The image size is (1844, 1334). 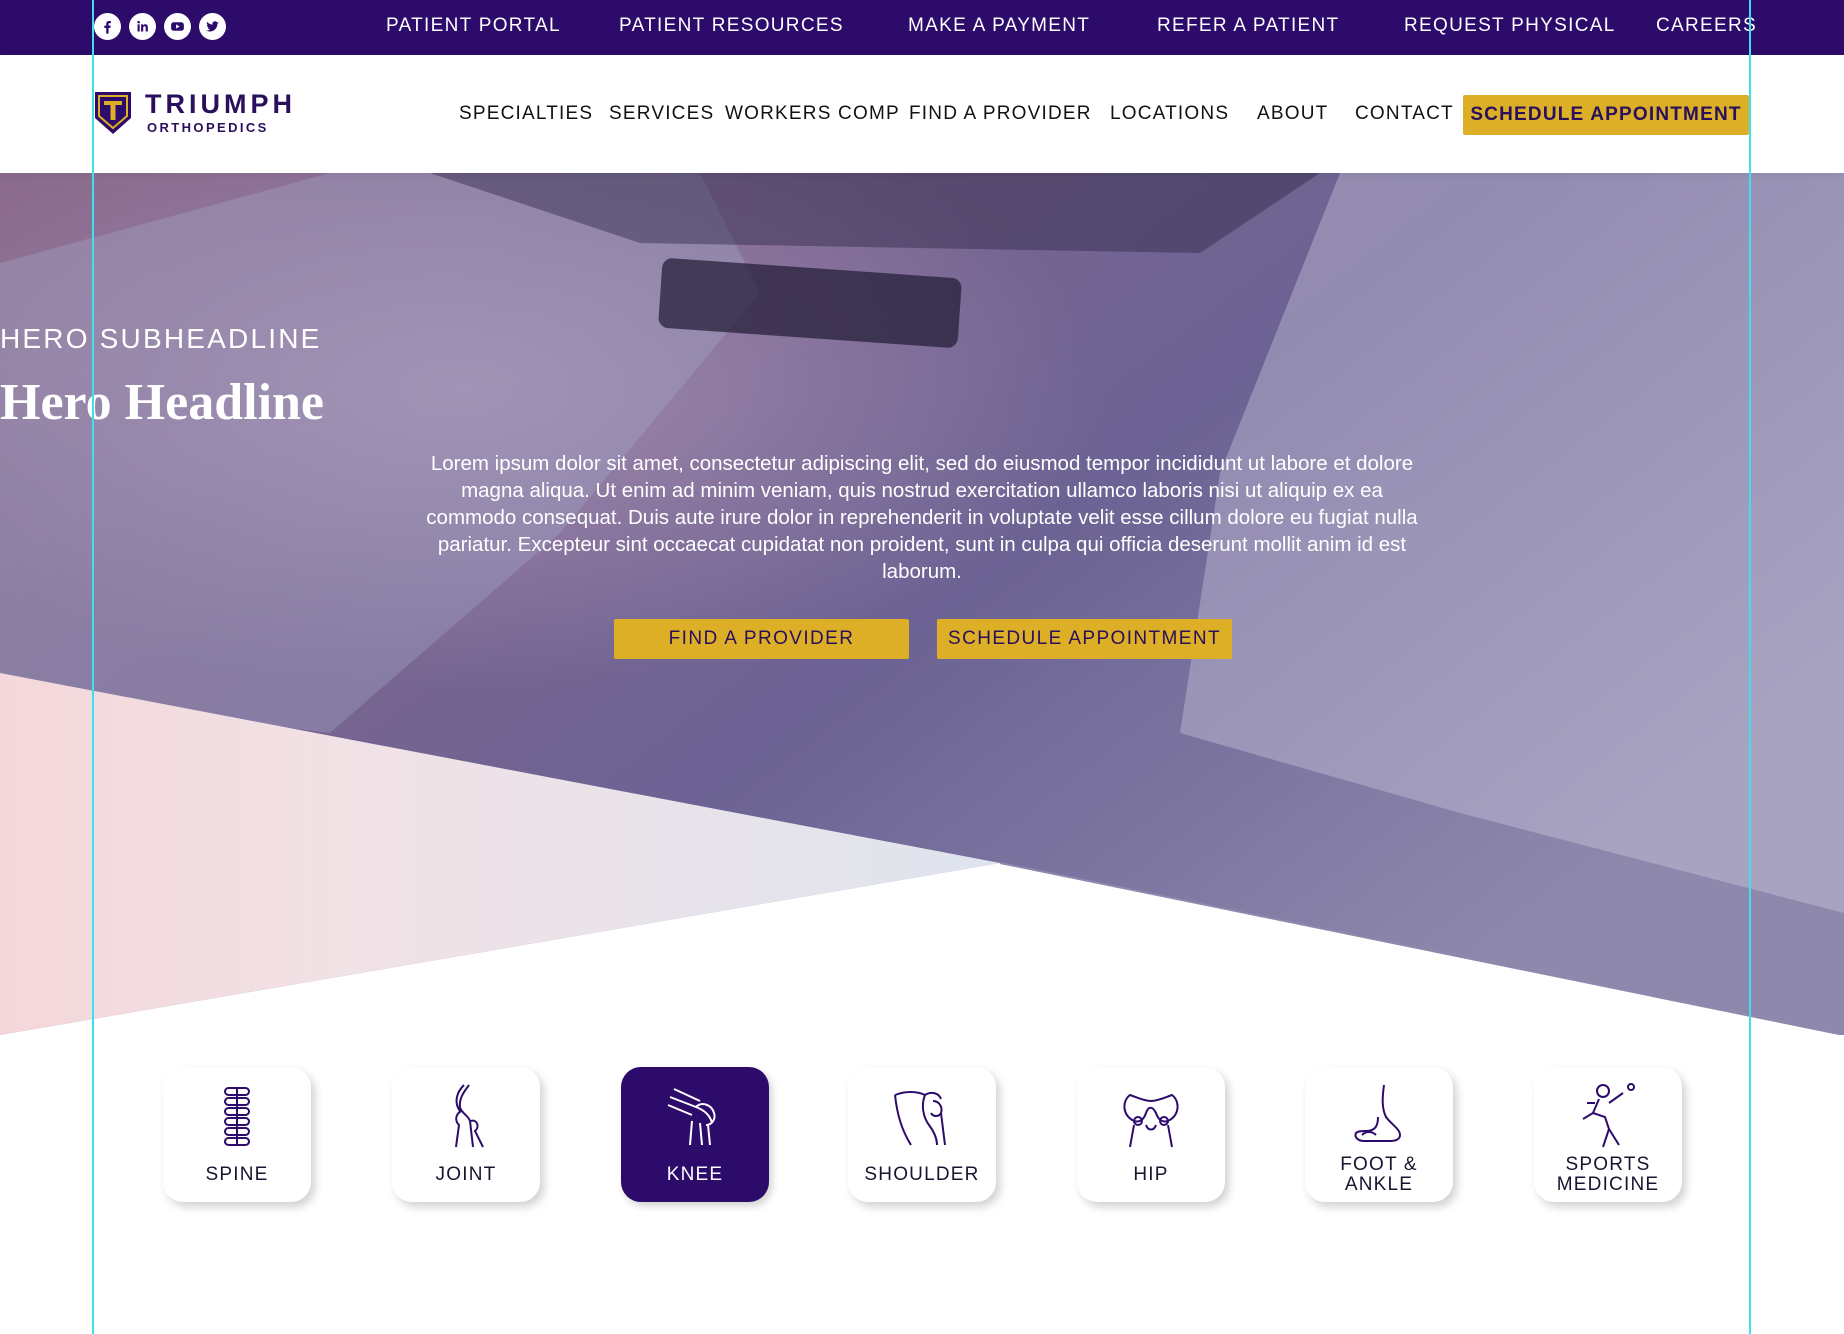 What do you see at coordinates (1378, 1113) in the screenshot?
I see `foot-ankle-icon` at bounding box center [1378, 1113].